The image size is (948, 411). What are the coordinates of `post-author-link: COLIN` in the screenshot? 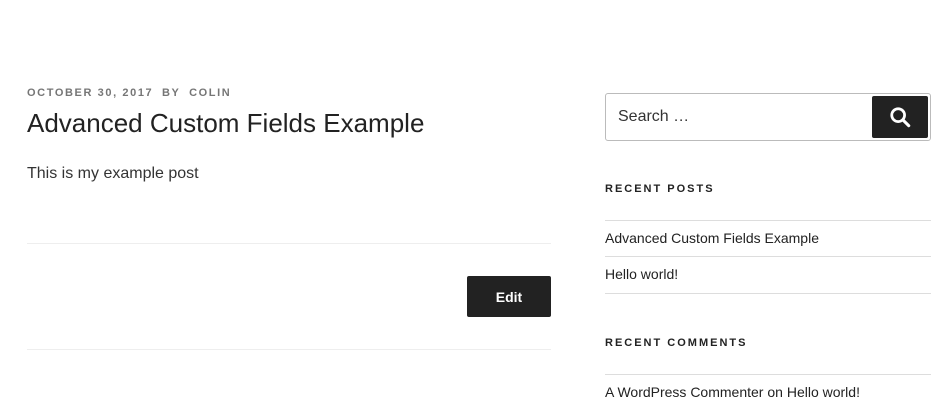 It's located at (210, 93).